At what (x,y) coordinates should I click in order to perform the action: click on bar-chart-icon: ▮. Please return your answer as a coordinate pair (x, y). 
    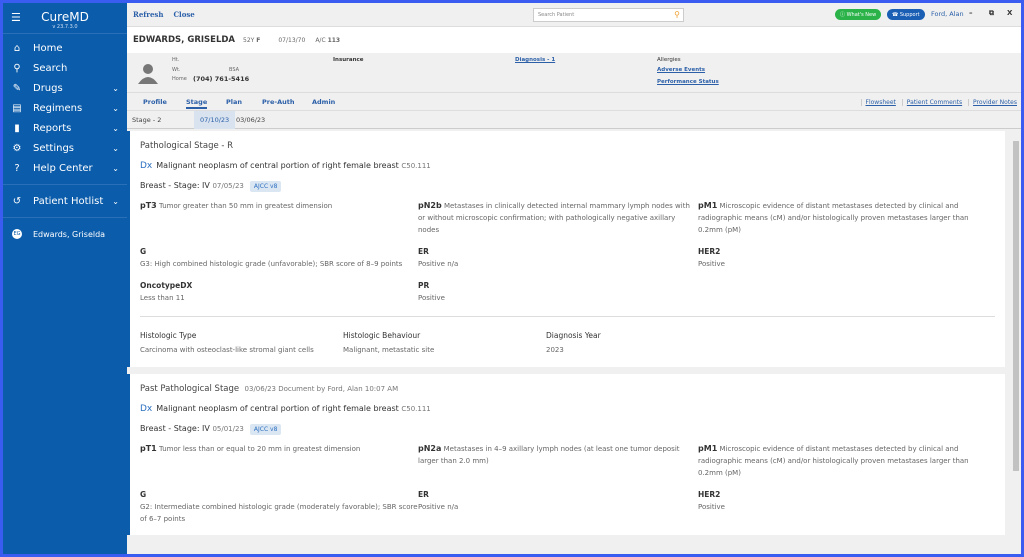
    Looking at the image, I should click on (17, 128).